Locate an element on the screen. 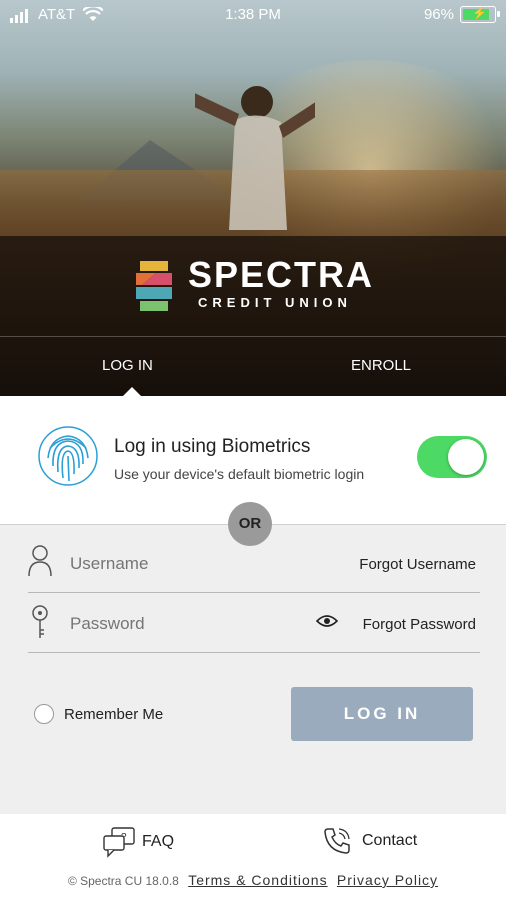 Image resolution: width=506 pixels, height=900 pixels. tab-enroll: ENROLL is located at coordinates (381, 365).